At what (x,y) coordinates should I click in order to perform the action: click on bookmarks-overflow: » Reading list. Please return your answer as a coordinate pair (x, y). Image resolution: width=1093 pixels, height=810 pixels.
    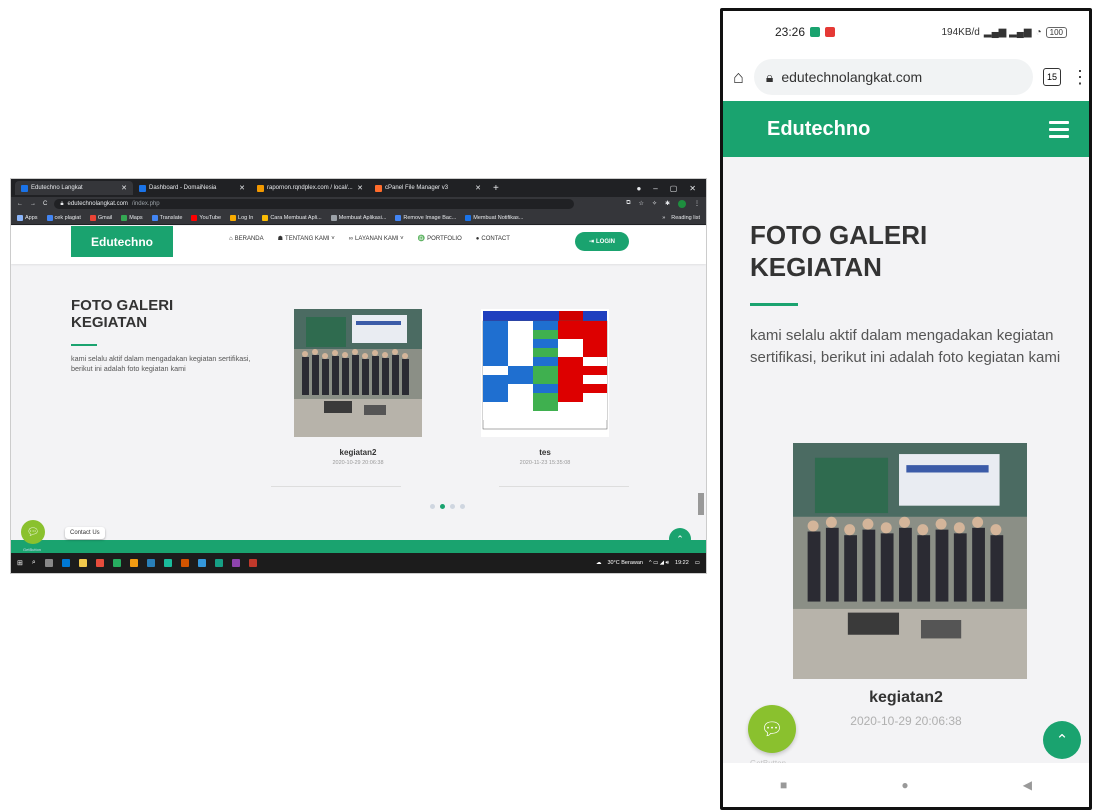
    Looking at the image, I should click on (681, 218).